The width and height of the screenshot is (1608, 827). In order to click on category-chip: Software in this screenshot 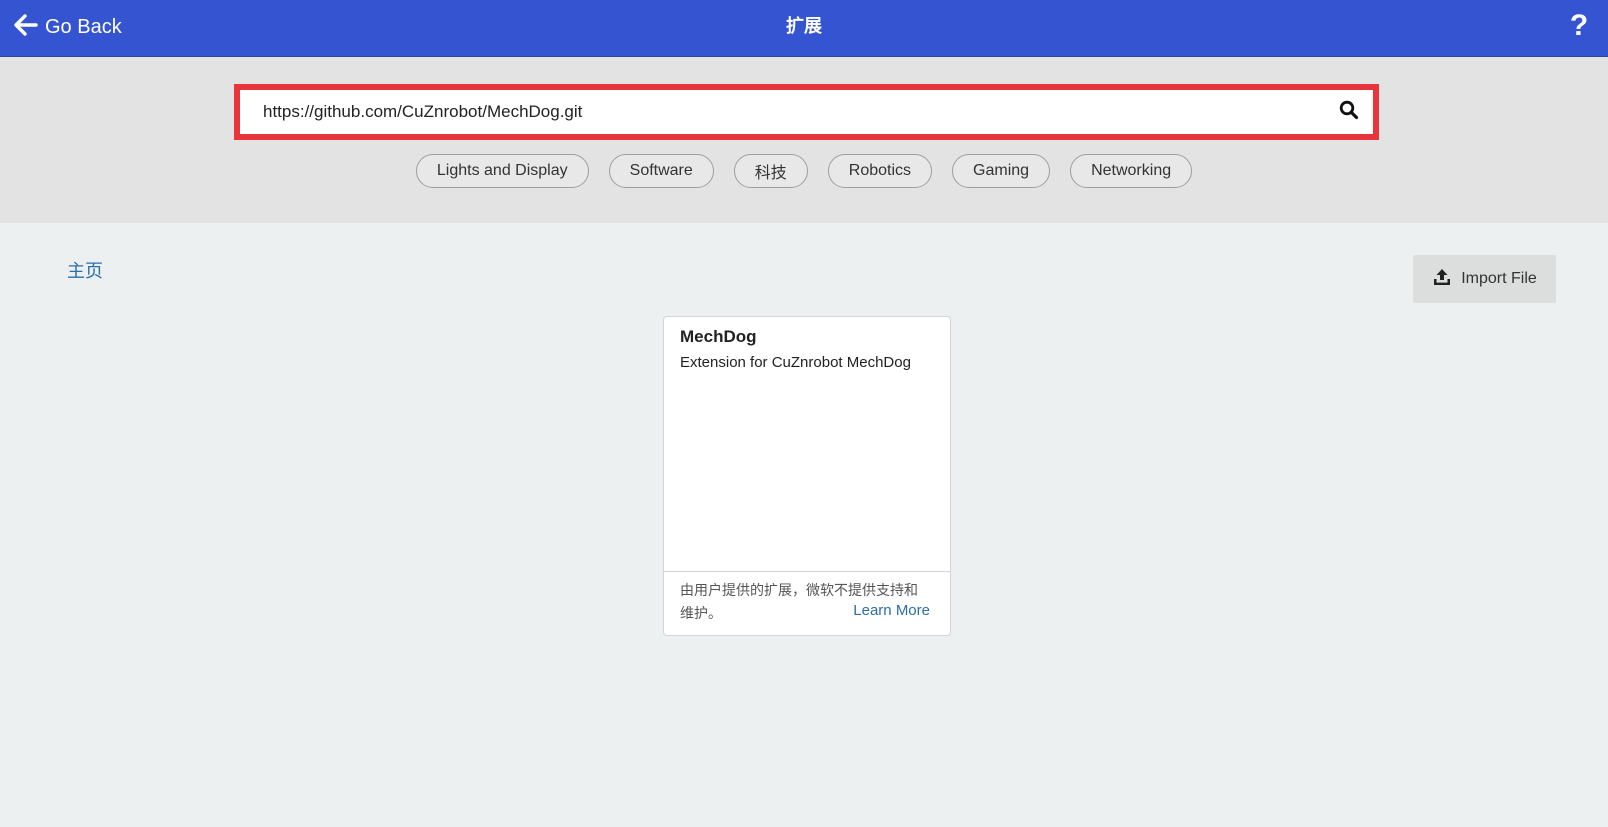, I will do `click(661, 171)`.